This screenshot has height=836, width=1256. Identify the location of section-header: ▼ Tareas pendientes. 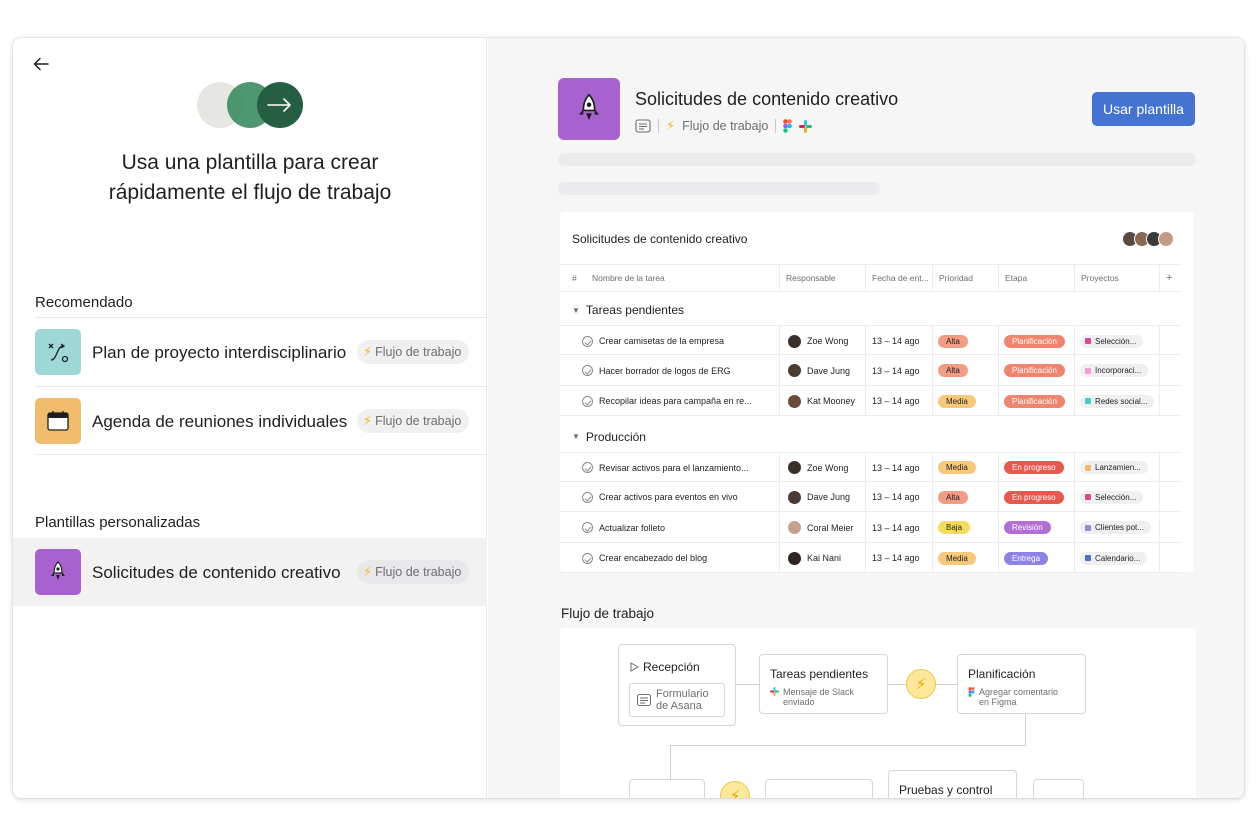
(628, 310).